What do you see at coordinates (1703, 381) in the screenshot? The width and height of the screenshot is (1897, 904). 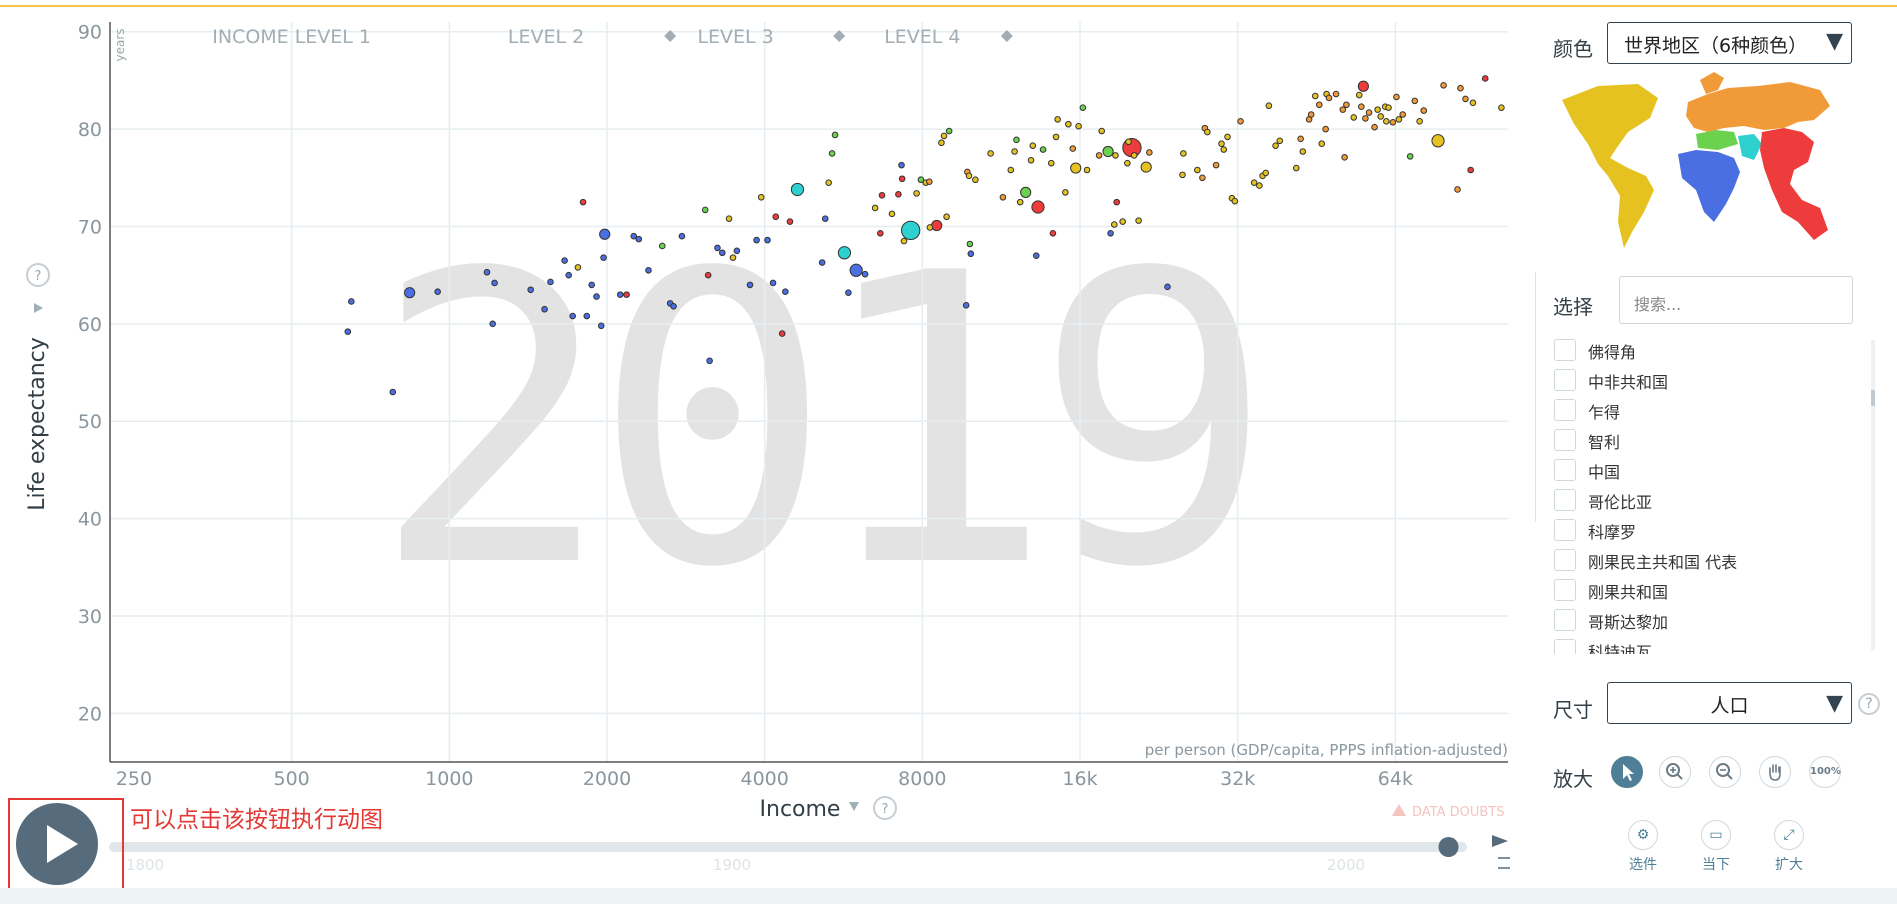 I see `country-item: 中非共和国` at bounding box center [1703, 381].